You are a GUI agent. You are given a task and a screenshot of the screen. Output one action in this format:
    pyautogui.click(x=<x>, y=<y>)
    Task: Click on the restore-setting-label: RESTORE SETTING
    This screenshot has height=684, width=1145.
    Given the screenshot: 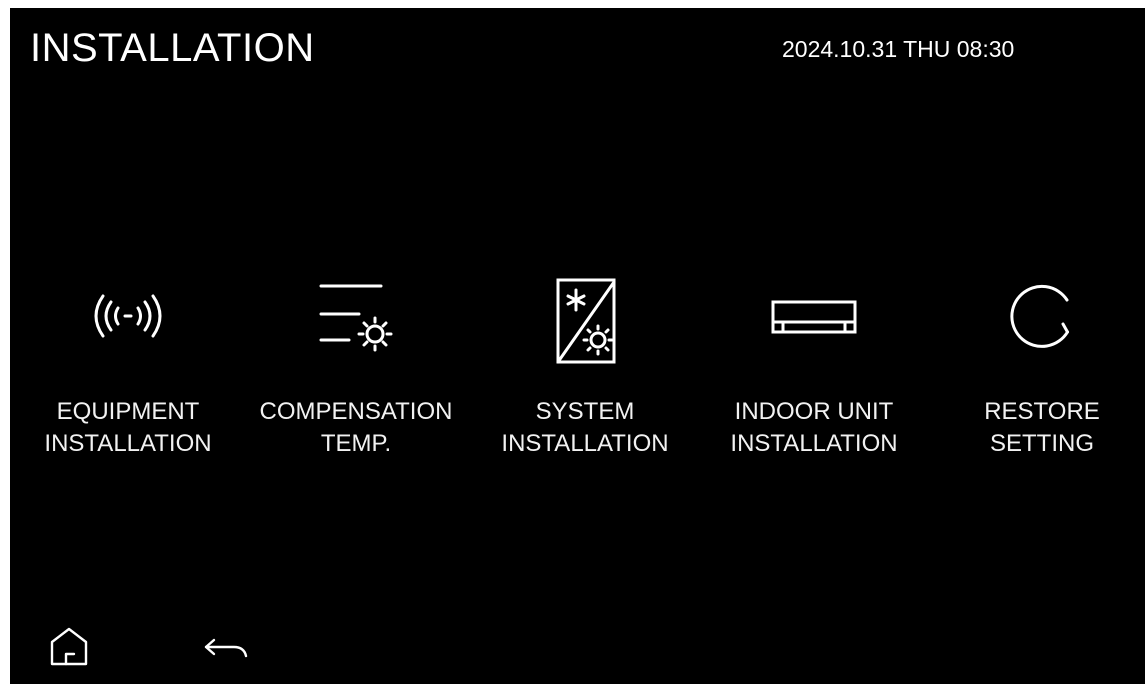 What is the action you would take?
    pyautogui.click(x=1042, y=427)
    